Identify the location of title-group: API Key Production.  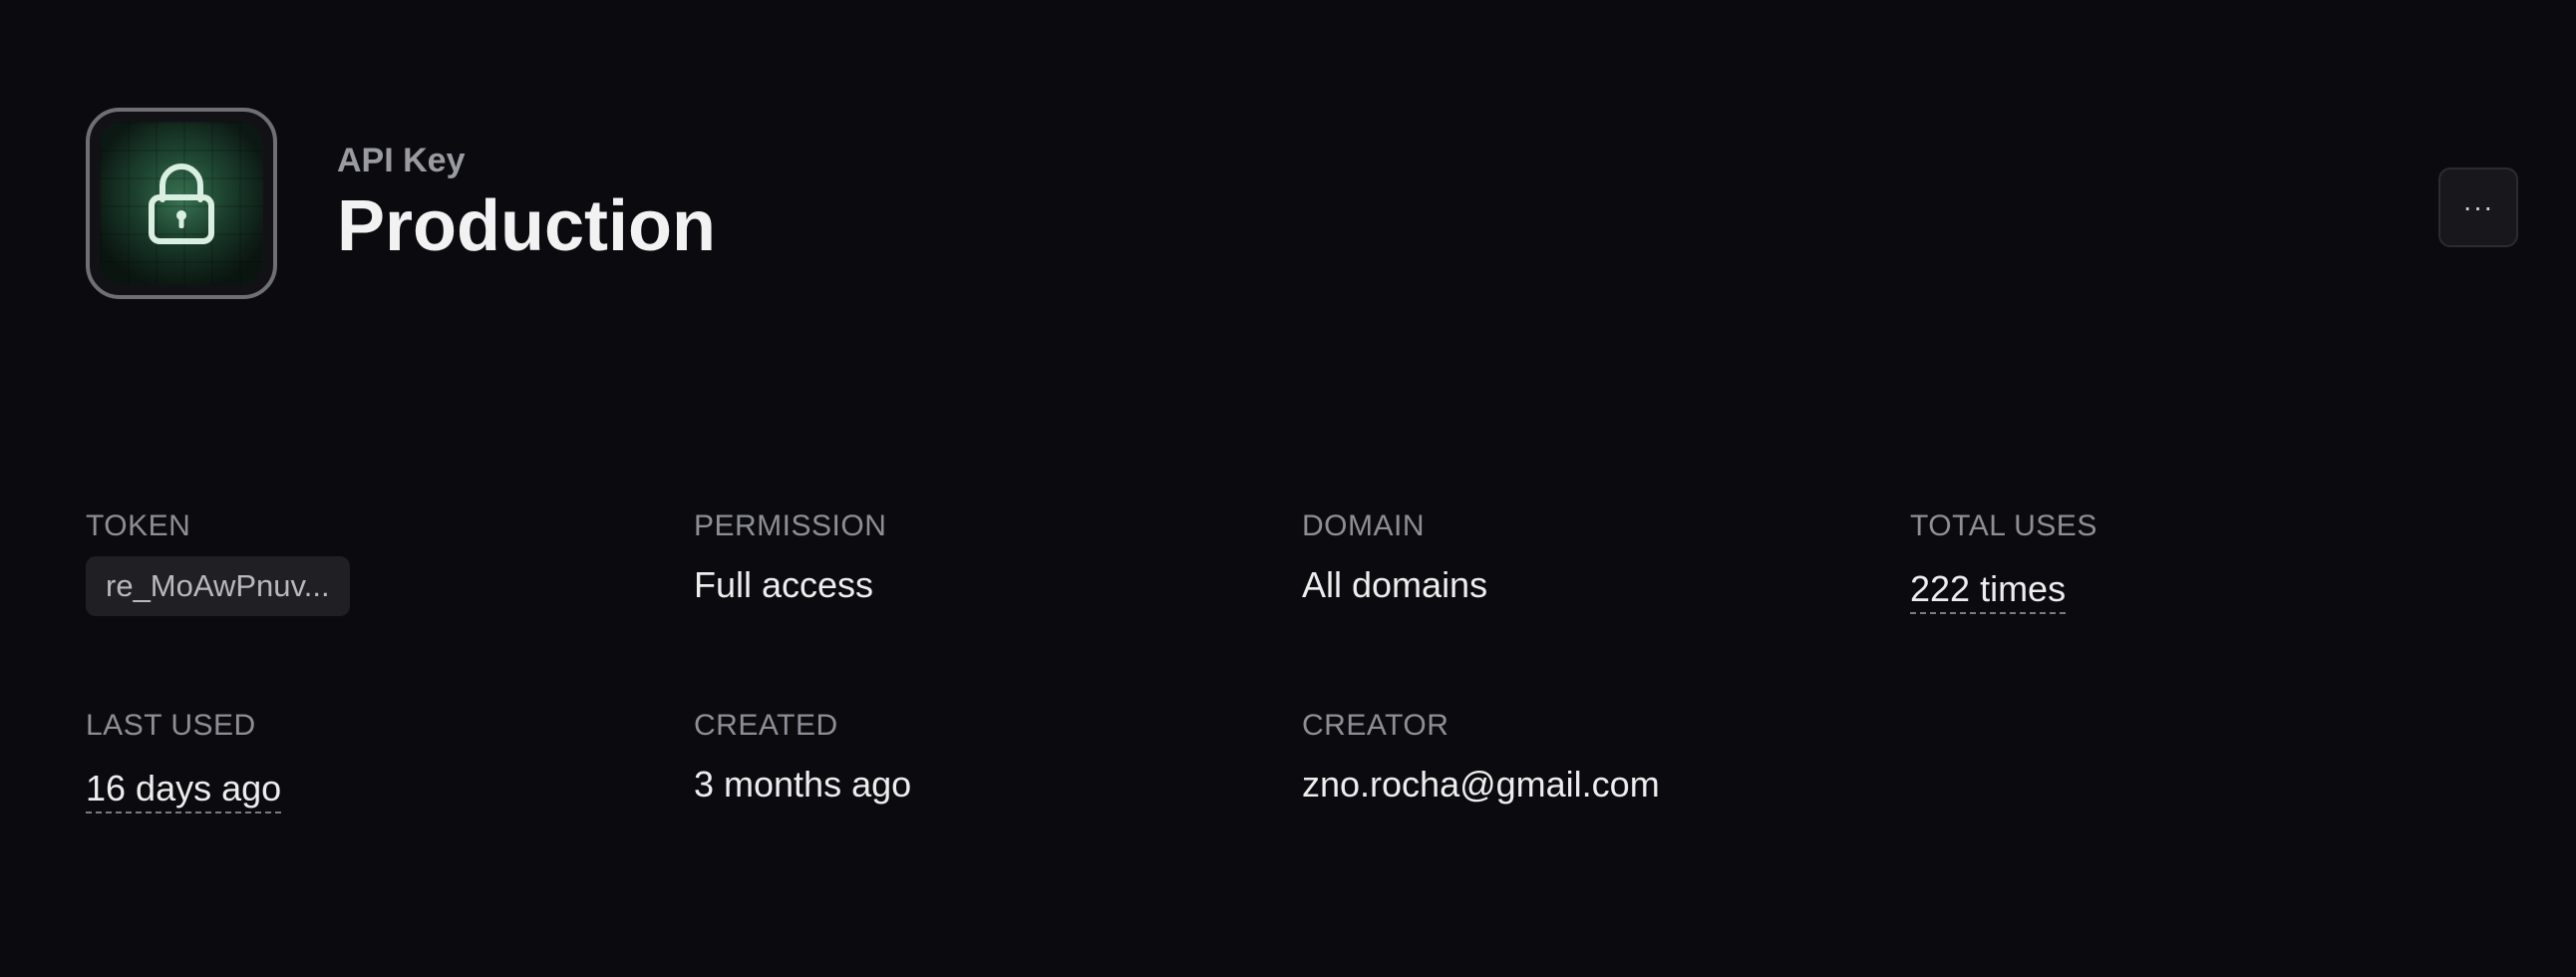
(526, 203).